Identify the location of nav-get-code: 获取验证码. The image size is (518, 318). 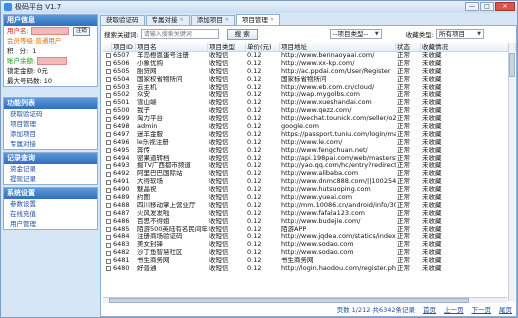
(50, 114).